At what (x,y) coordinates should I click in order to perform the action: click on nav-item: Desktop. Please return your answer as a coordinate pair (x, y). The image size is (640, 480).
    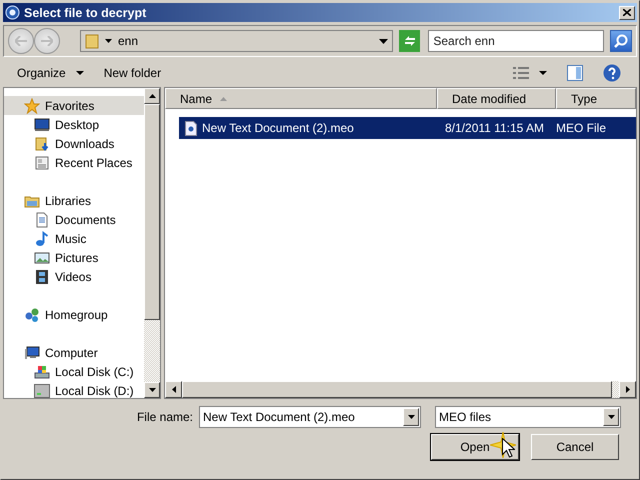
    Looking at the image, I should click on (74, 124).